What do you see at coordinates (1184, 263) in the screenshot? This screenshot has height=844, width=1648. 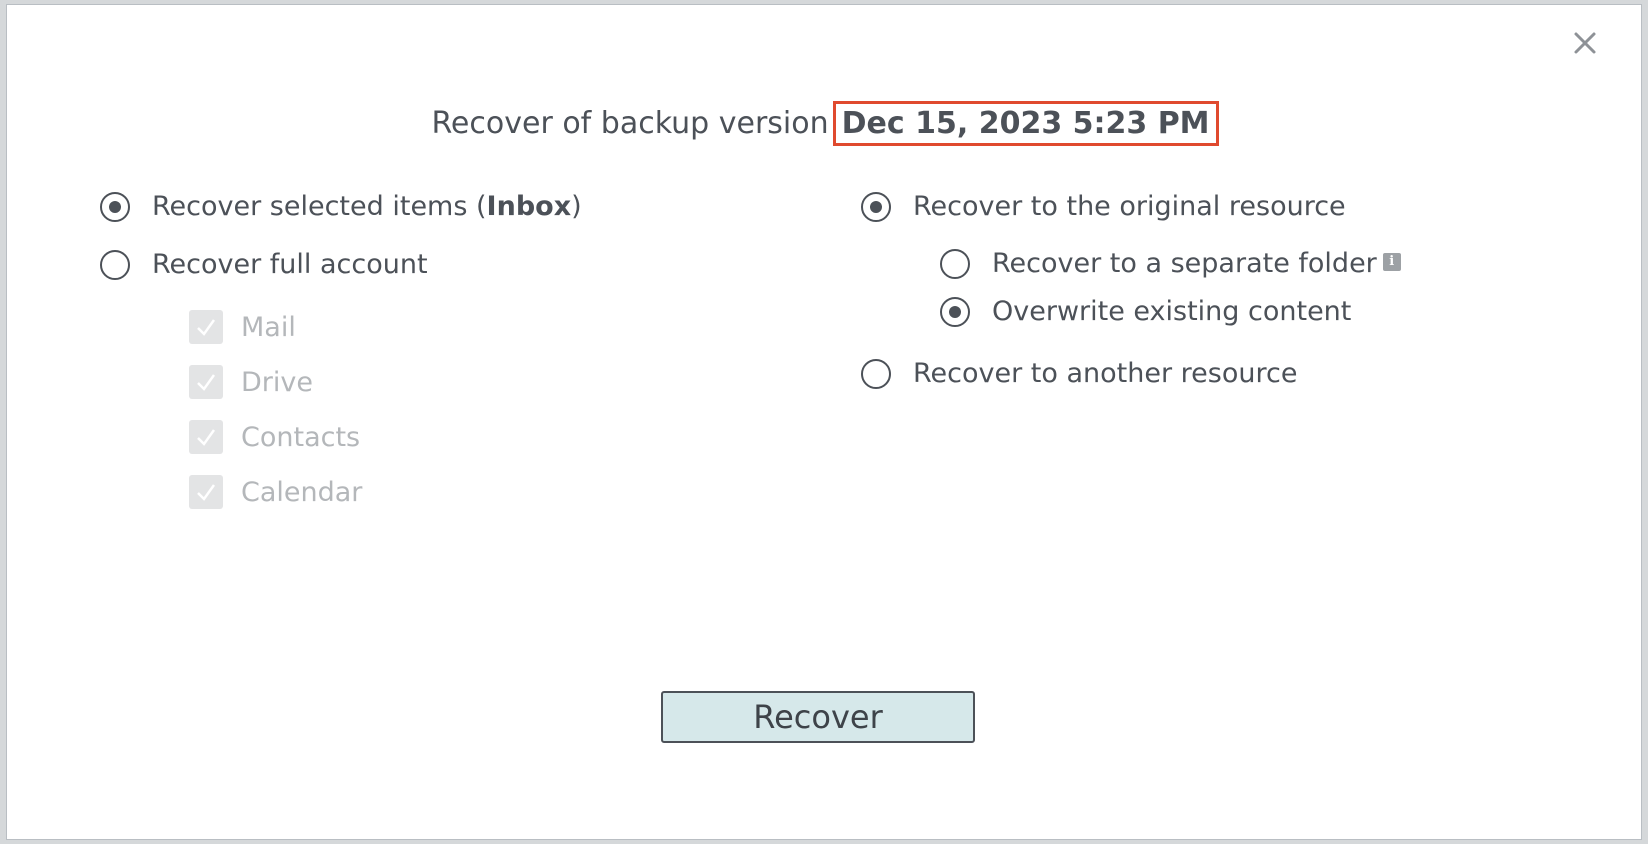 I see `option-recover-separate-folder-label: Recover to a separate folder` at bounding box center [1184, 263].